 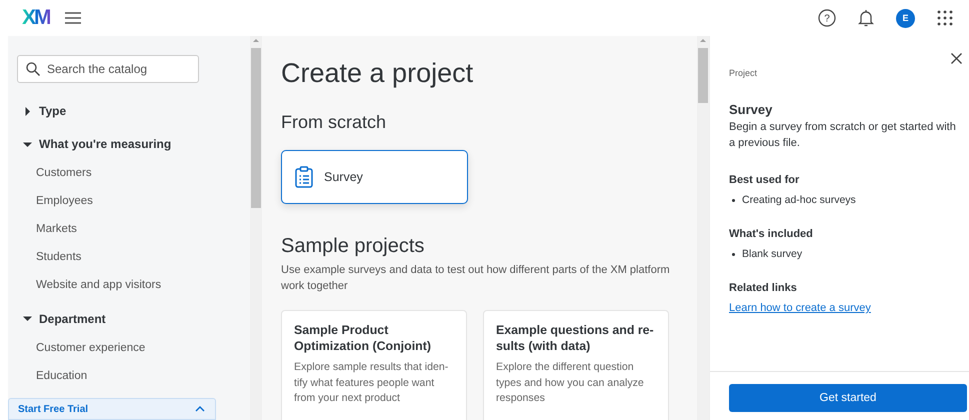 What do you see at coordinates (763, 288) in the screenshot?
I see `section-heading: Related links` at bounding box center [763, 288].